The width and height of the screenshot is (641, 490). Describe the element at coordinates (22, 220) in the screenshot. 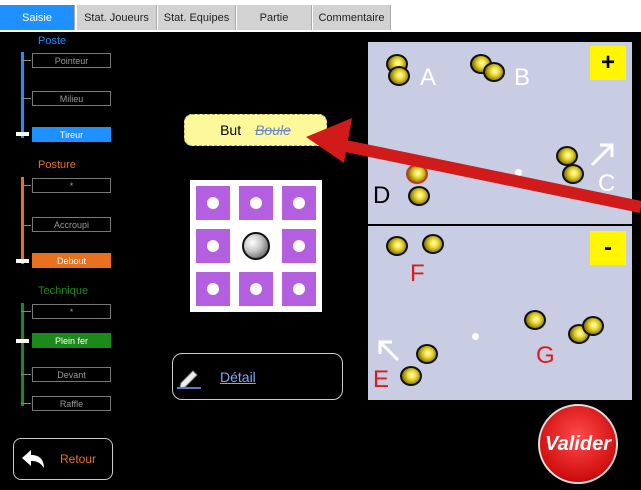

I see `posture-rail` at that location.